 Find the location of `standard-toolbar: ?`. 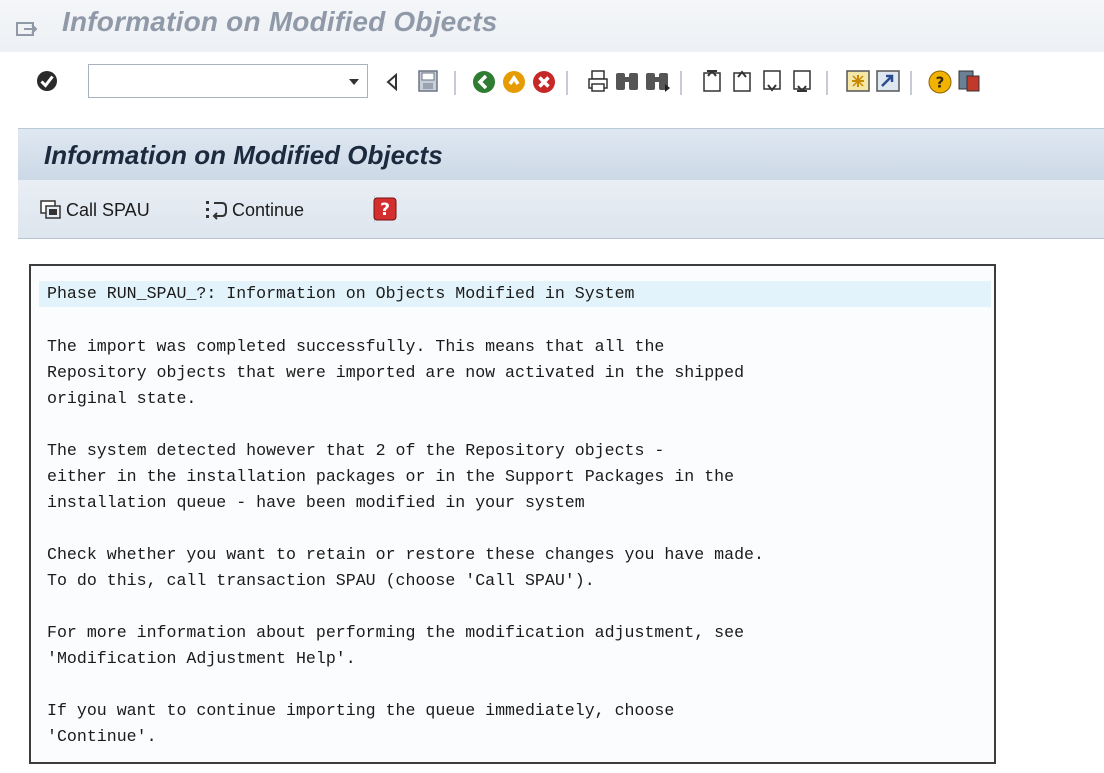

standard-toolbar: ? is located at coordinates (552, 85).